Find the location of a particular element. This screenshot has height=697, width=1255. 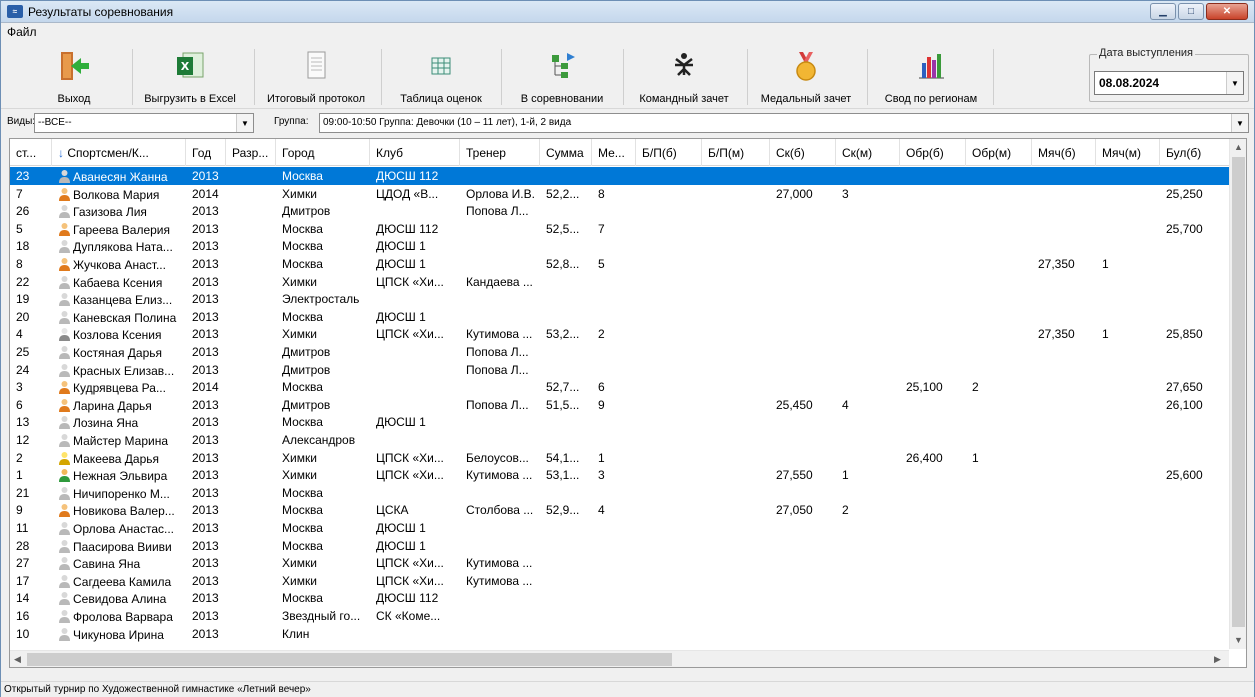

table-row: 23 Аванесян Жанна 2013 Москва ДЮСШ 112 is located at coordinates (620, 176).